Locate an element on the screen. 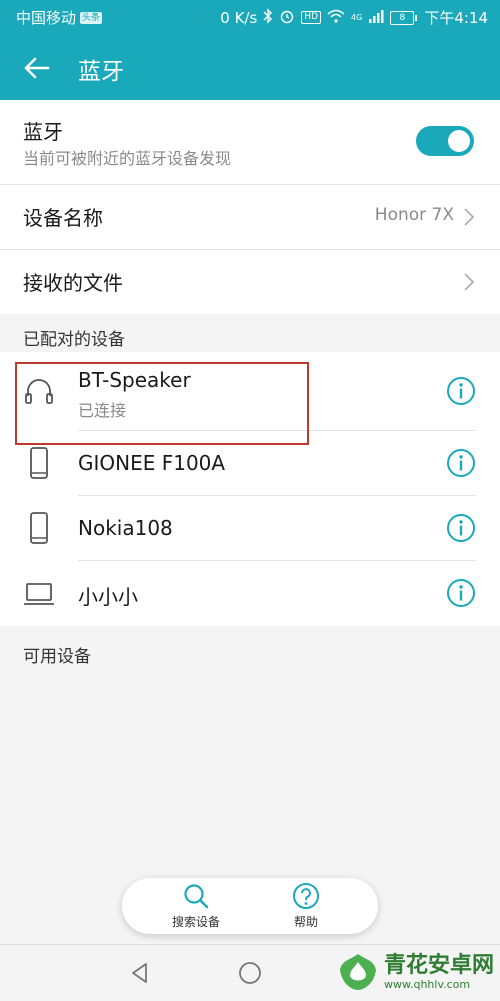  device-name: GIONEE F100A is located at coordinates (152, 463).